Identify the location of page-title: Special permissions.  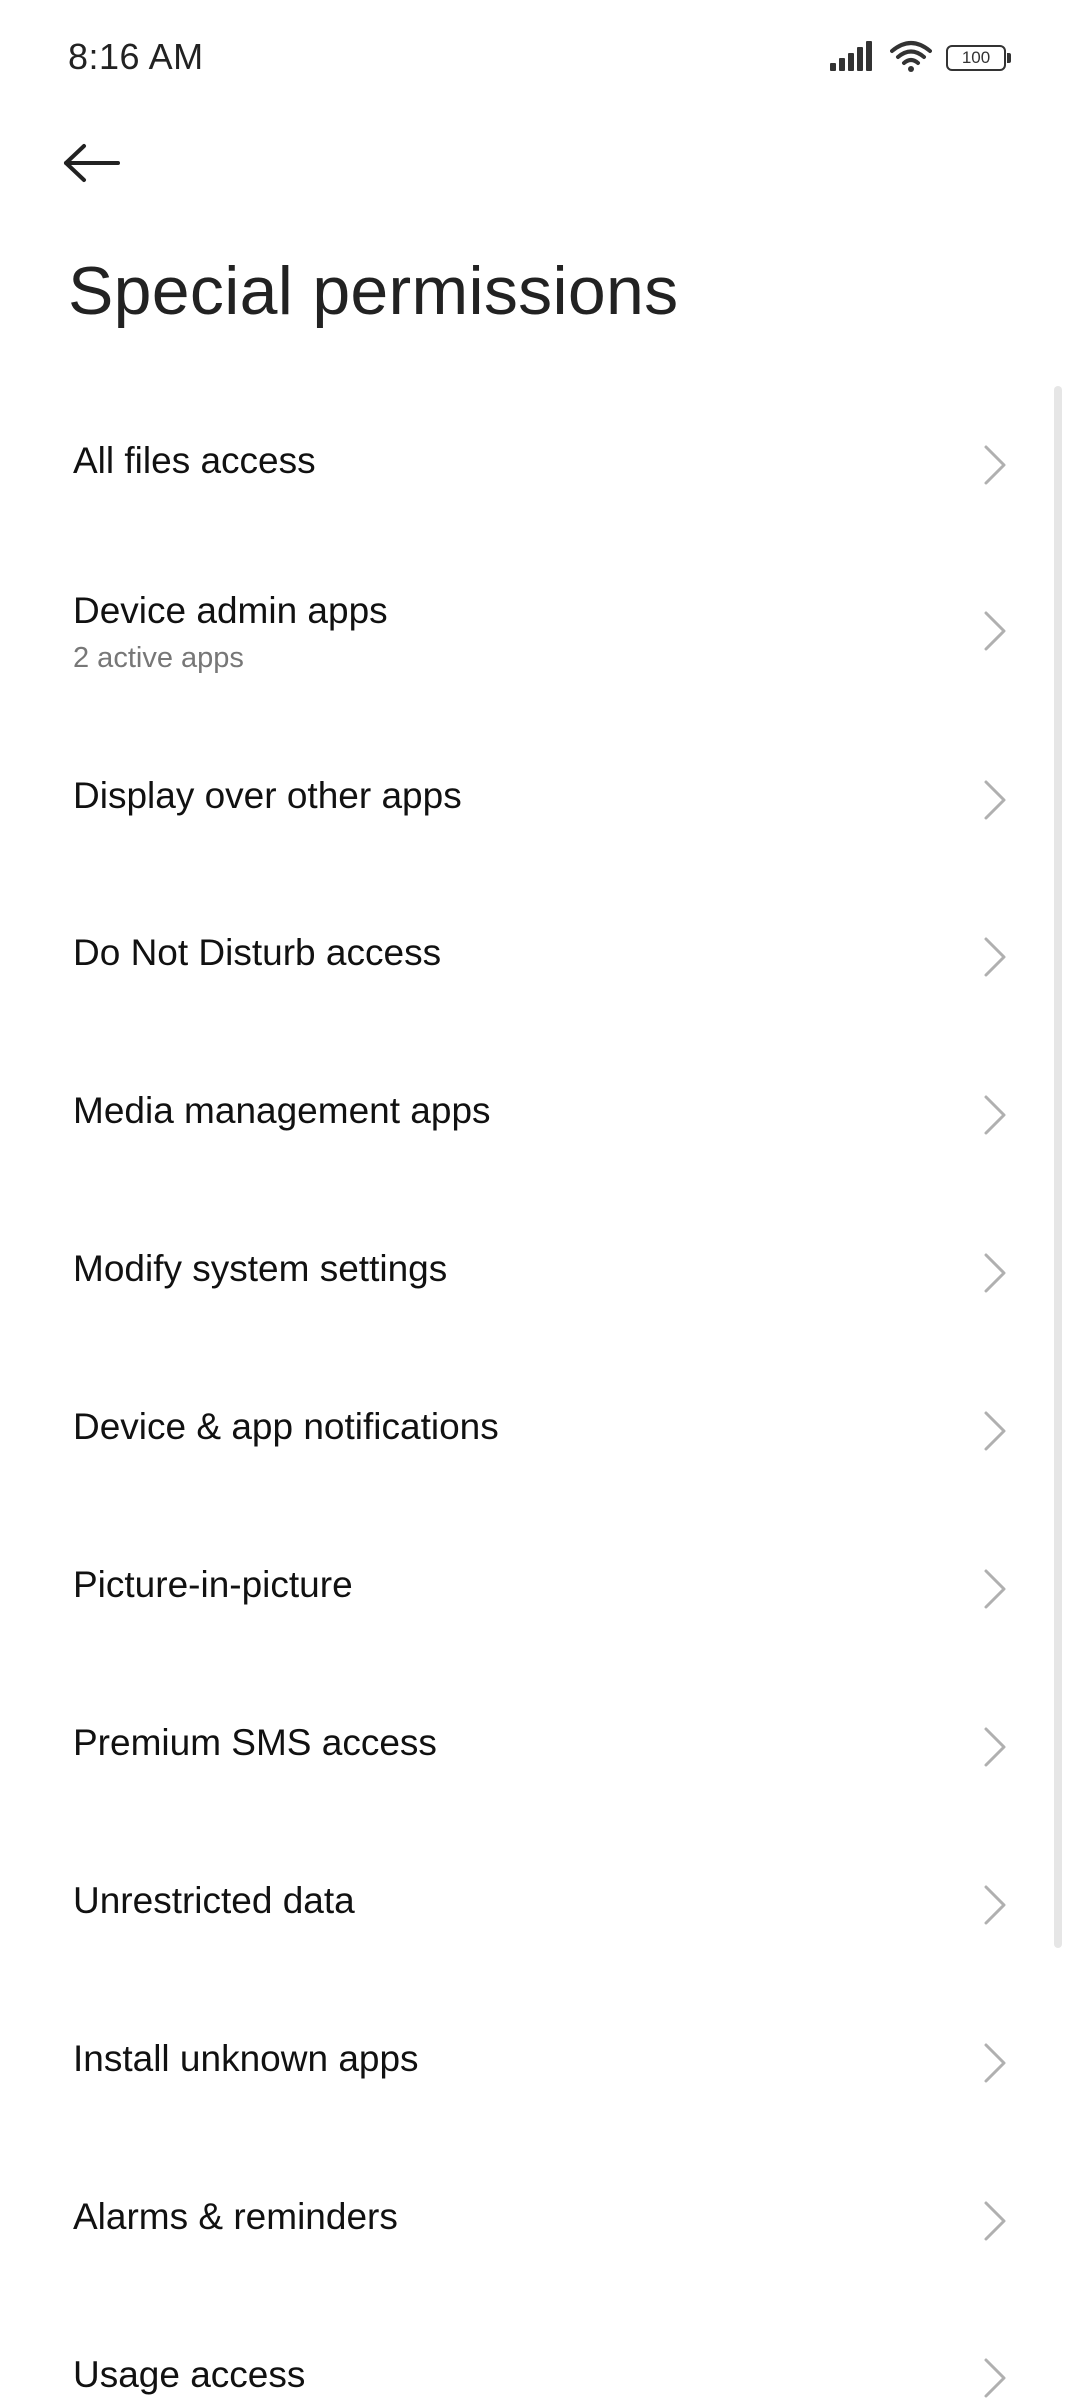
(373, 291).